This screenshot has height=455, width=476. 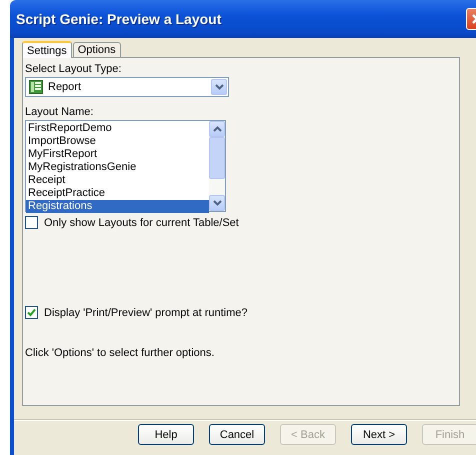 I want to click on dialog-button: Next >, so click(x=379, y=434).